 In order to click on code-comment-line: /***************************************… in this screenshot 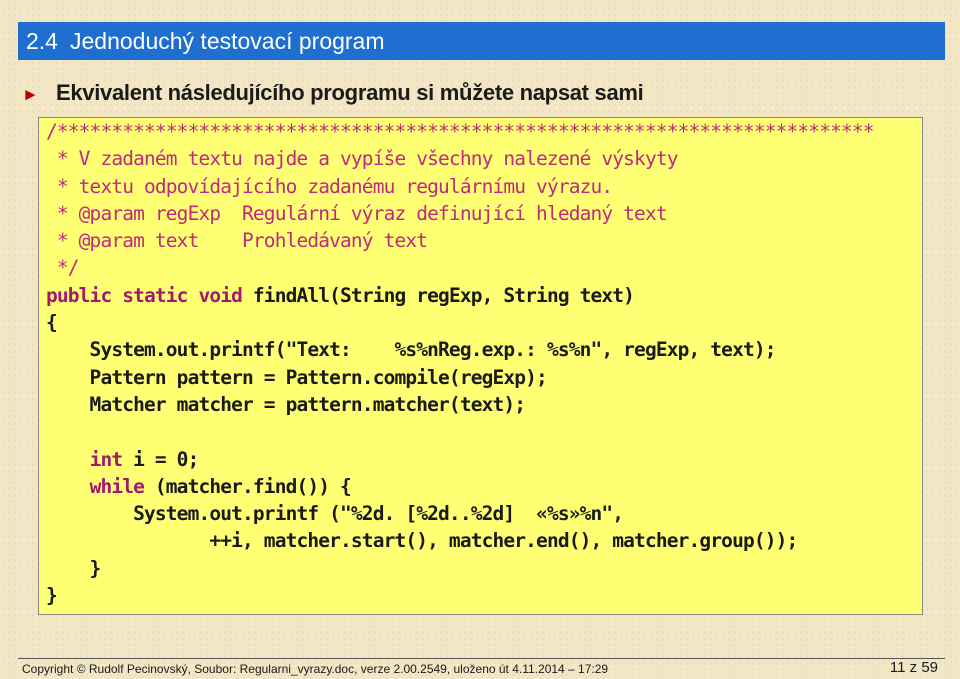, I will do `click(460, 131)`.